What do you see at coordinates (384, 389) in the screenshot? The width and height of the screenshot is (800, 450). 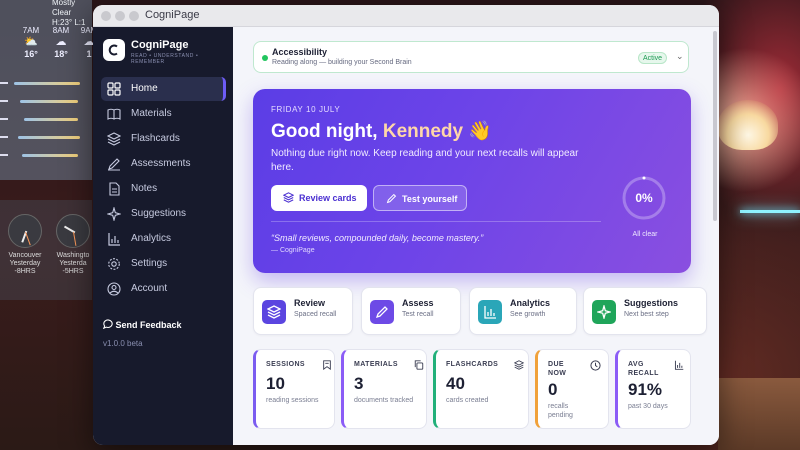 I see `stat-card-materials: MATERIALS 3 documents tracked` at bounding box center [384, 389].